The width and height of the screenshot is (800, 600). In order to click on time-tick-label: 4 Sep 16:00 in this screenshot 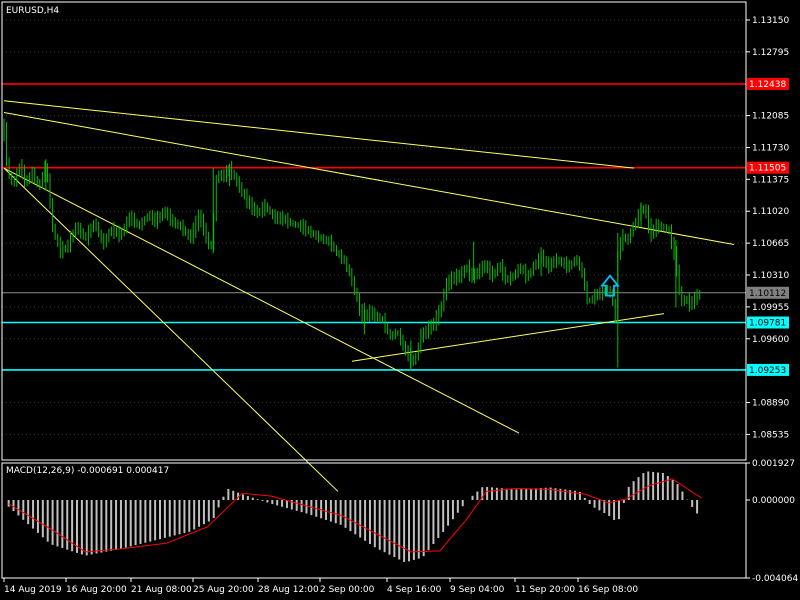, I will do `click(414, 590)`.